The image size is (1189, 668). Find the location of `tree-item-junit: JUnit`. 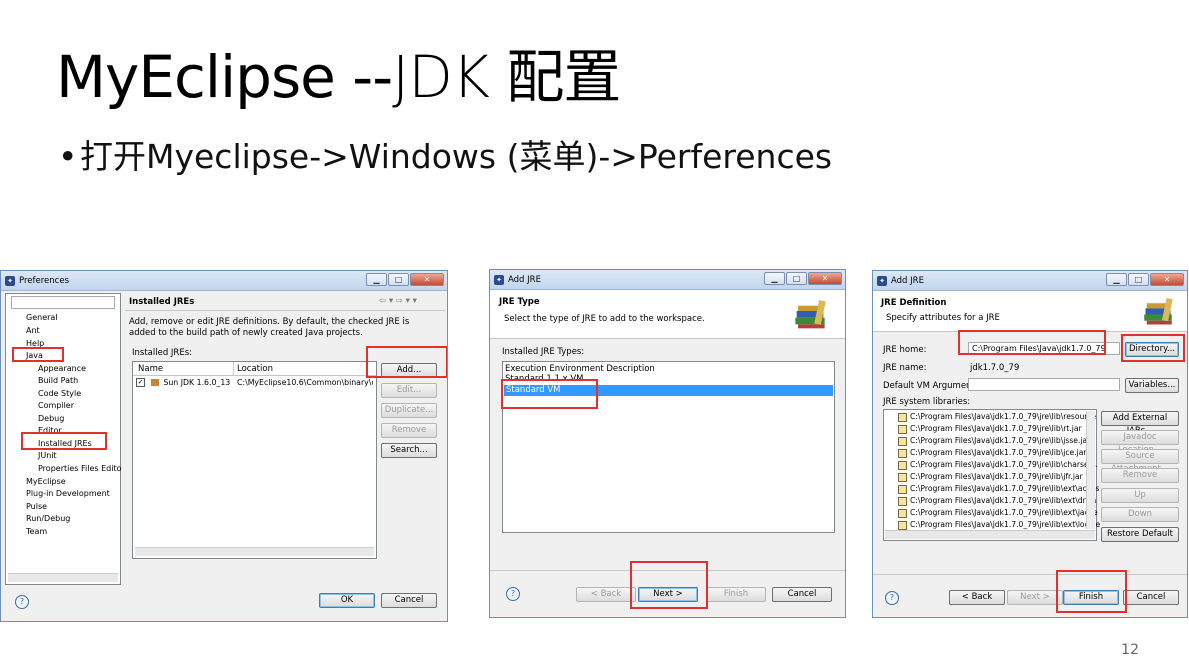

tree-item-junit: JUnit is located at coordinates (47, 455).